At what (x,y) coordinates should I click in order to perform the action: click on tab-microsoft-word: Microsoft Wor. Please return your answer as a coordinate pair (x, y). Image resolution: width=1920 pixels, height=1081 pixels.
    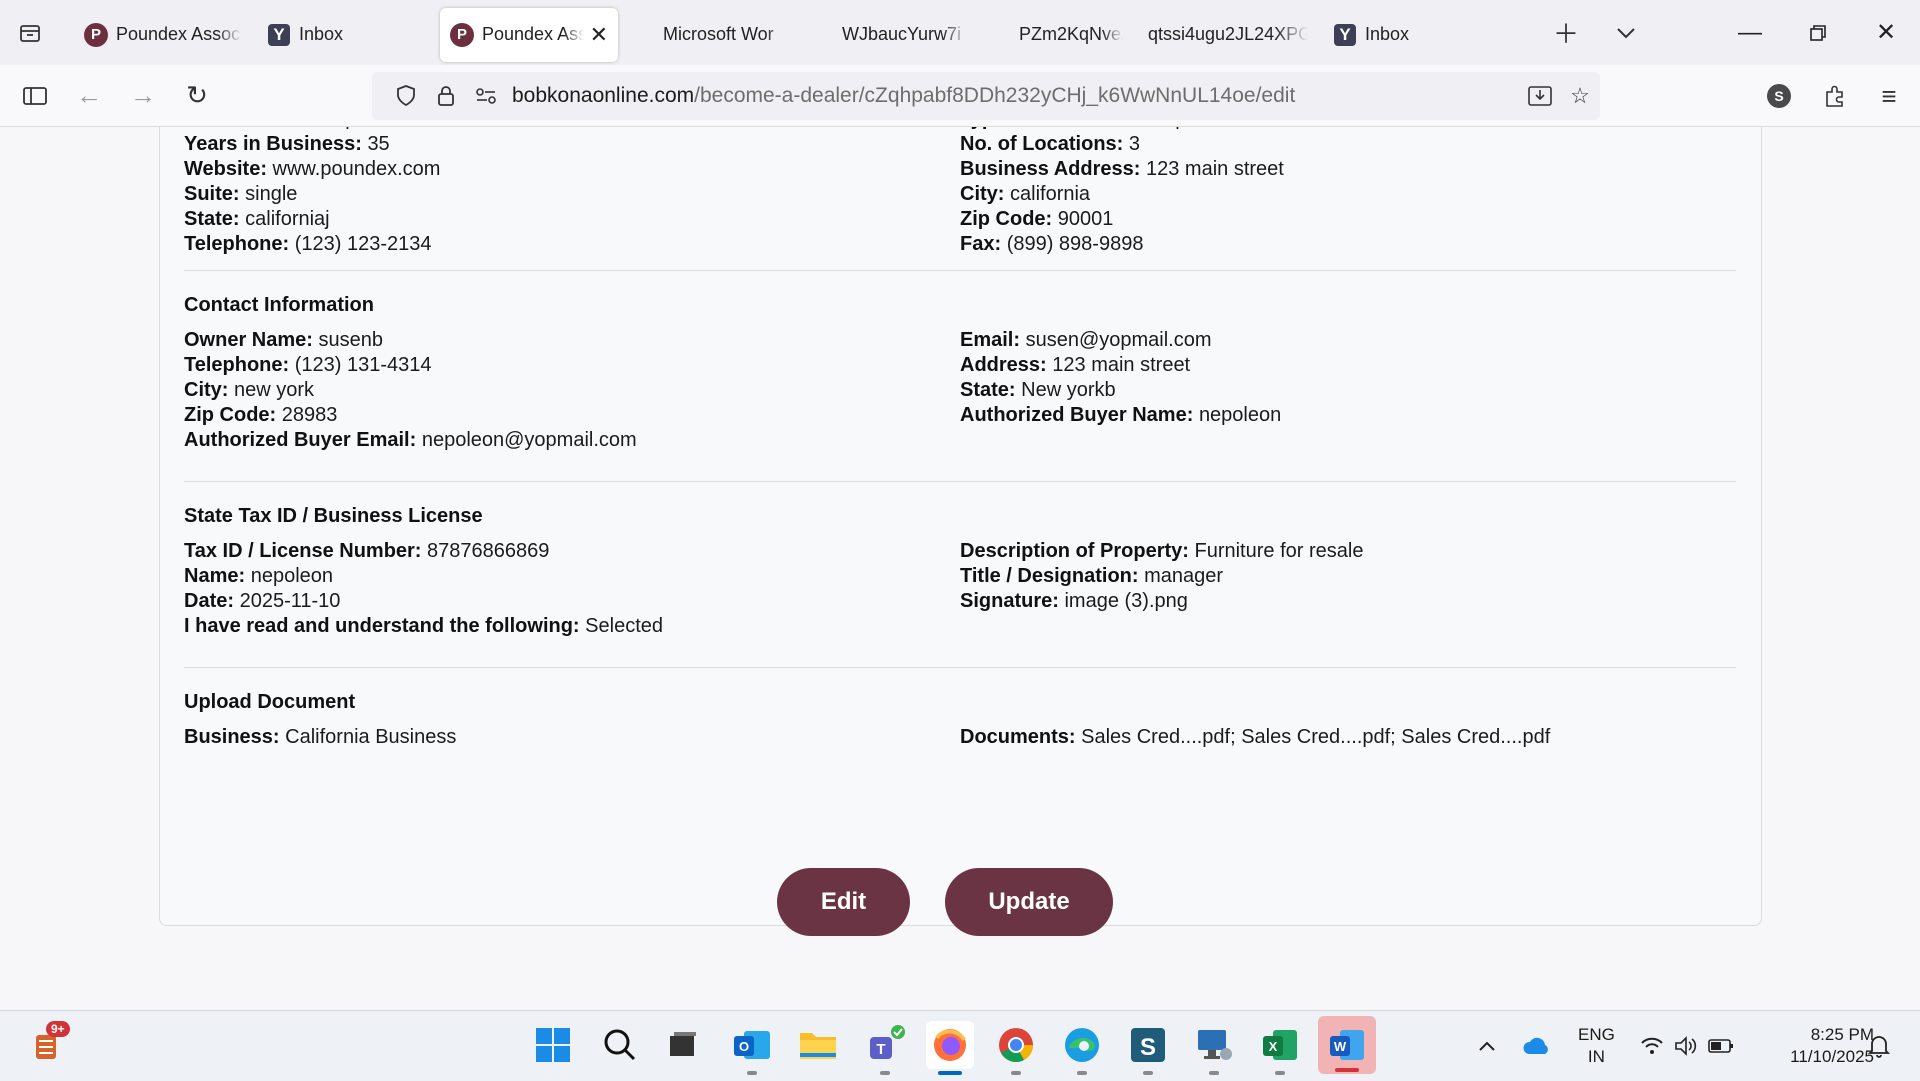
    Looking at the image, I should click on (712, 35).